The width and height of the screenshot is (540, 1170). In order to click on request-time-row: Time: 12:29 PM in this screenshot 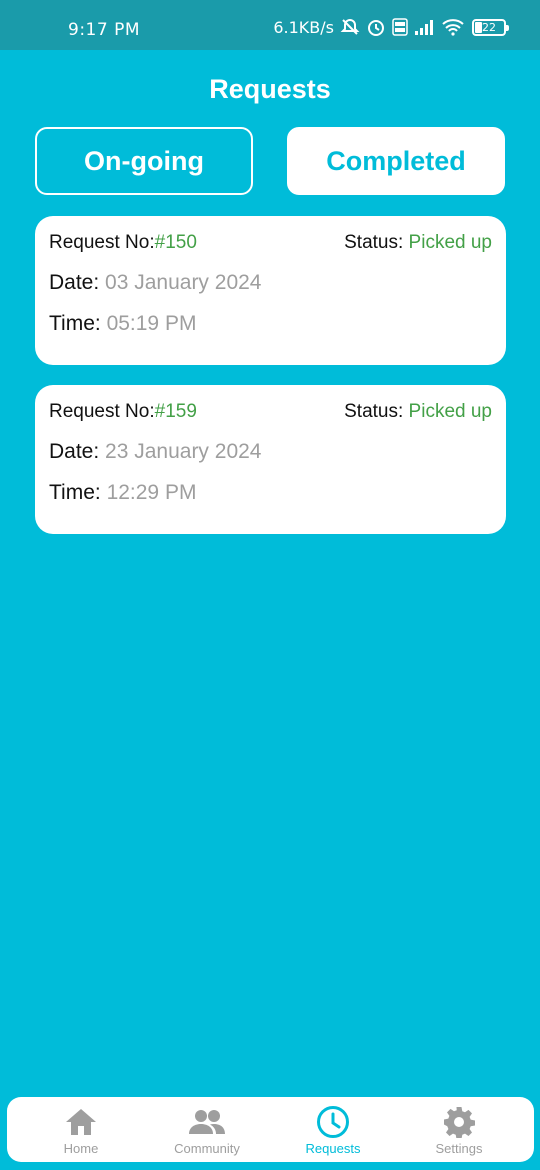, I will do `click(122, 493)`.